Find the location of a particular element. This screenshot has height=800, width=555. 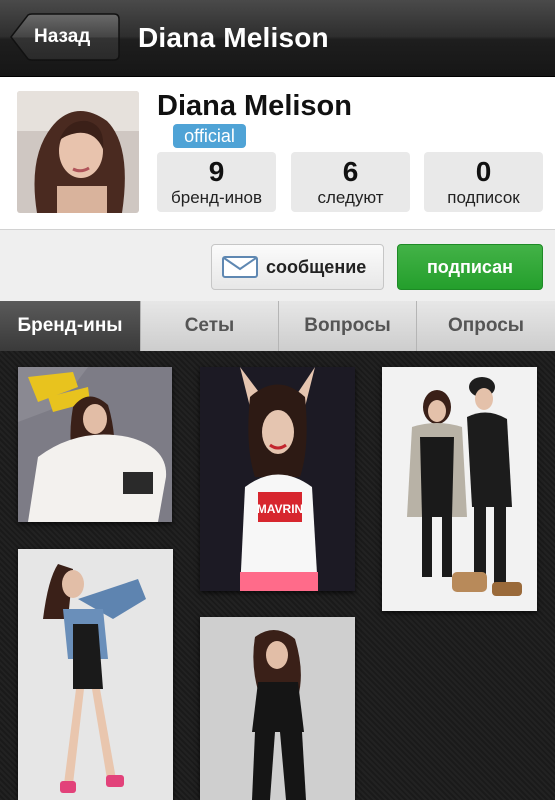

navigation-bar: Назад Diana Melison is located at coordinates (277, 38).